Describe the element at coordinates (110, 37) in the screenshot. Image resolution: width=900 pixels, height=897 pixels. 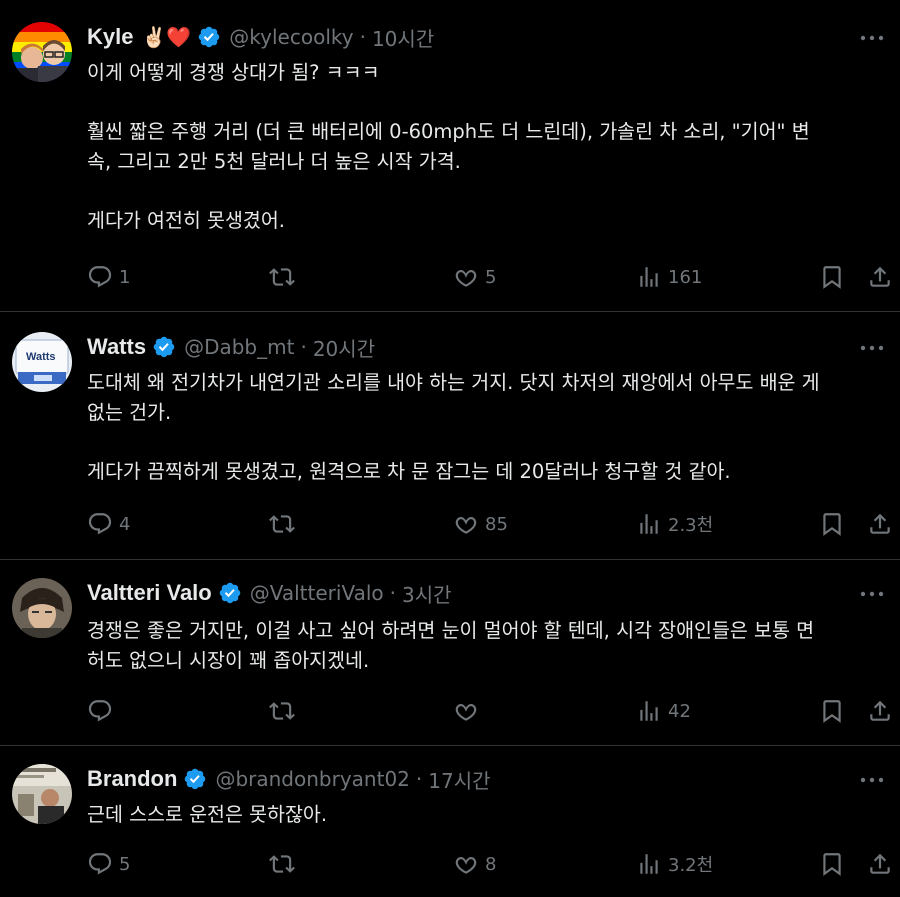
I see `display-name: Kyle` at that location.